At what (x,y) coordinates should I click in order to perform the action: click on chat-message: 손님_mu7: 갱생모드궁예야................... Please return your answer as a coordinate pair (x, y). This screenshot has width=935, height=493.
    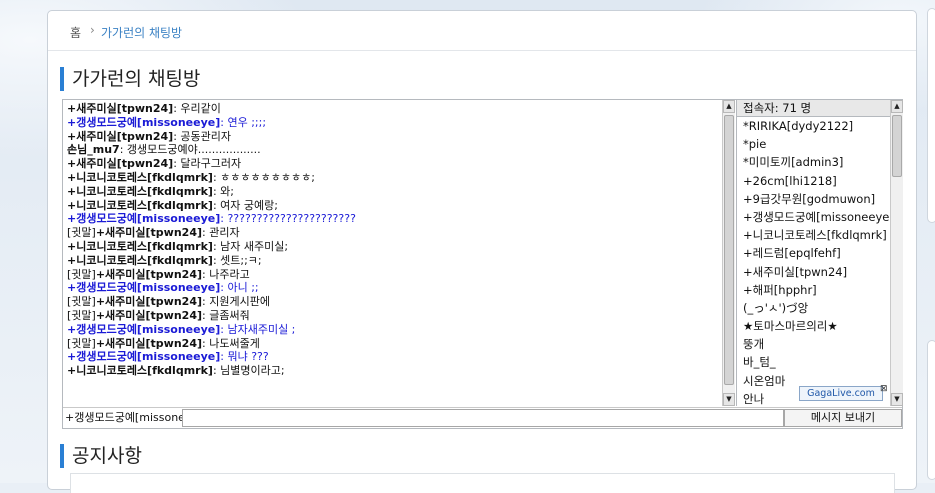
    Looking at the image, I should click on (164, 150).